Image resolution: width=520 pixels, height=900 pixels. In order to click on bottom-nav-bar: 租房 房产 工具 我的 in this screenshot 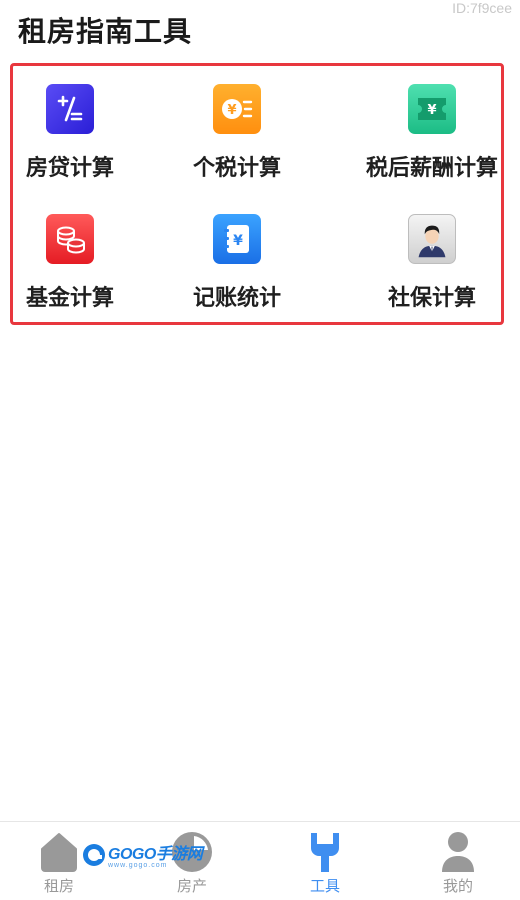, I will do `click(260, 860)`.